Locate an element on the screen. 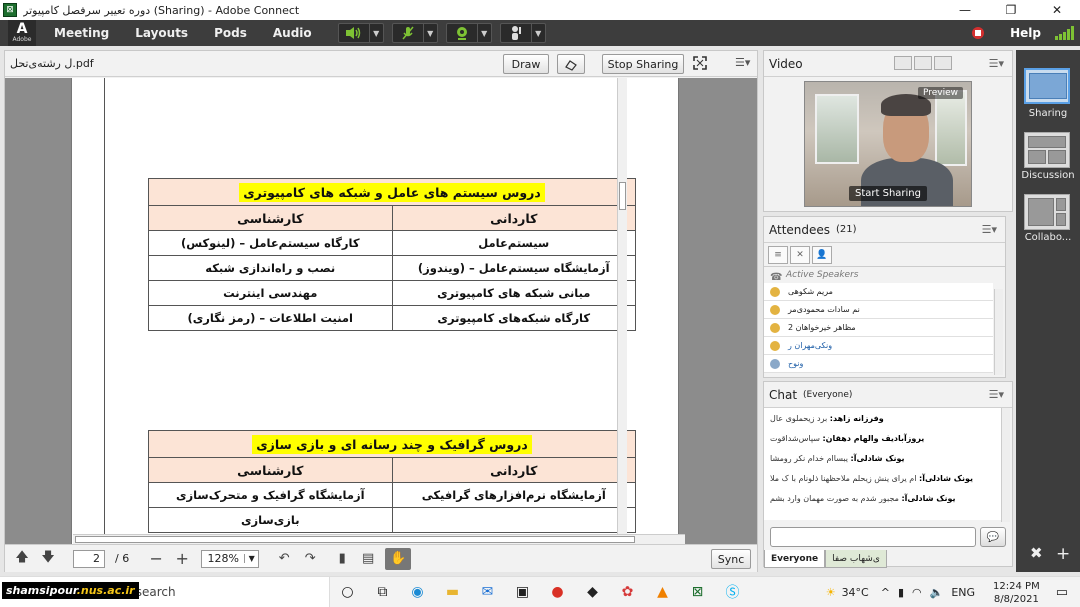 This screenshot has height=607, width=1080. hand-tool-icon: ✋ is located at coordinates (398, 558).